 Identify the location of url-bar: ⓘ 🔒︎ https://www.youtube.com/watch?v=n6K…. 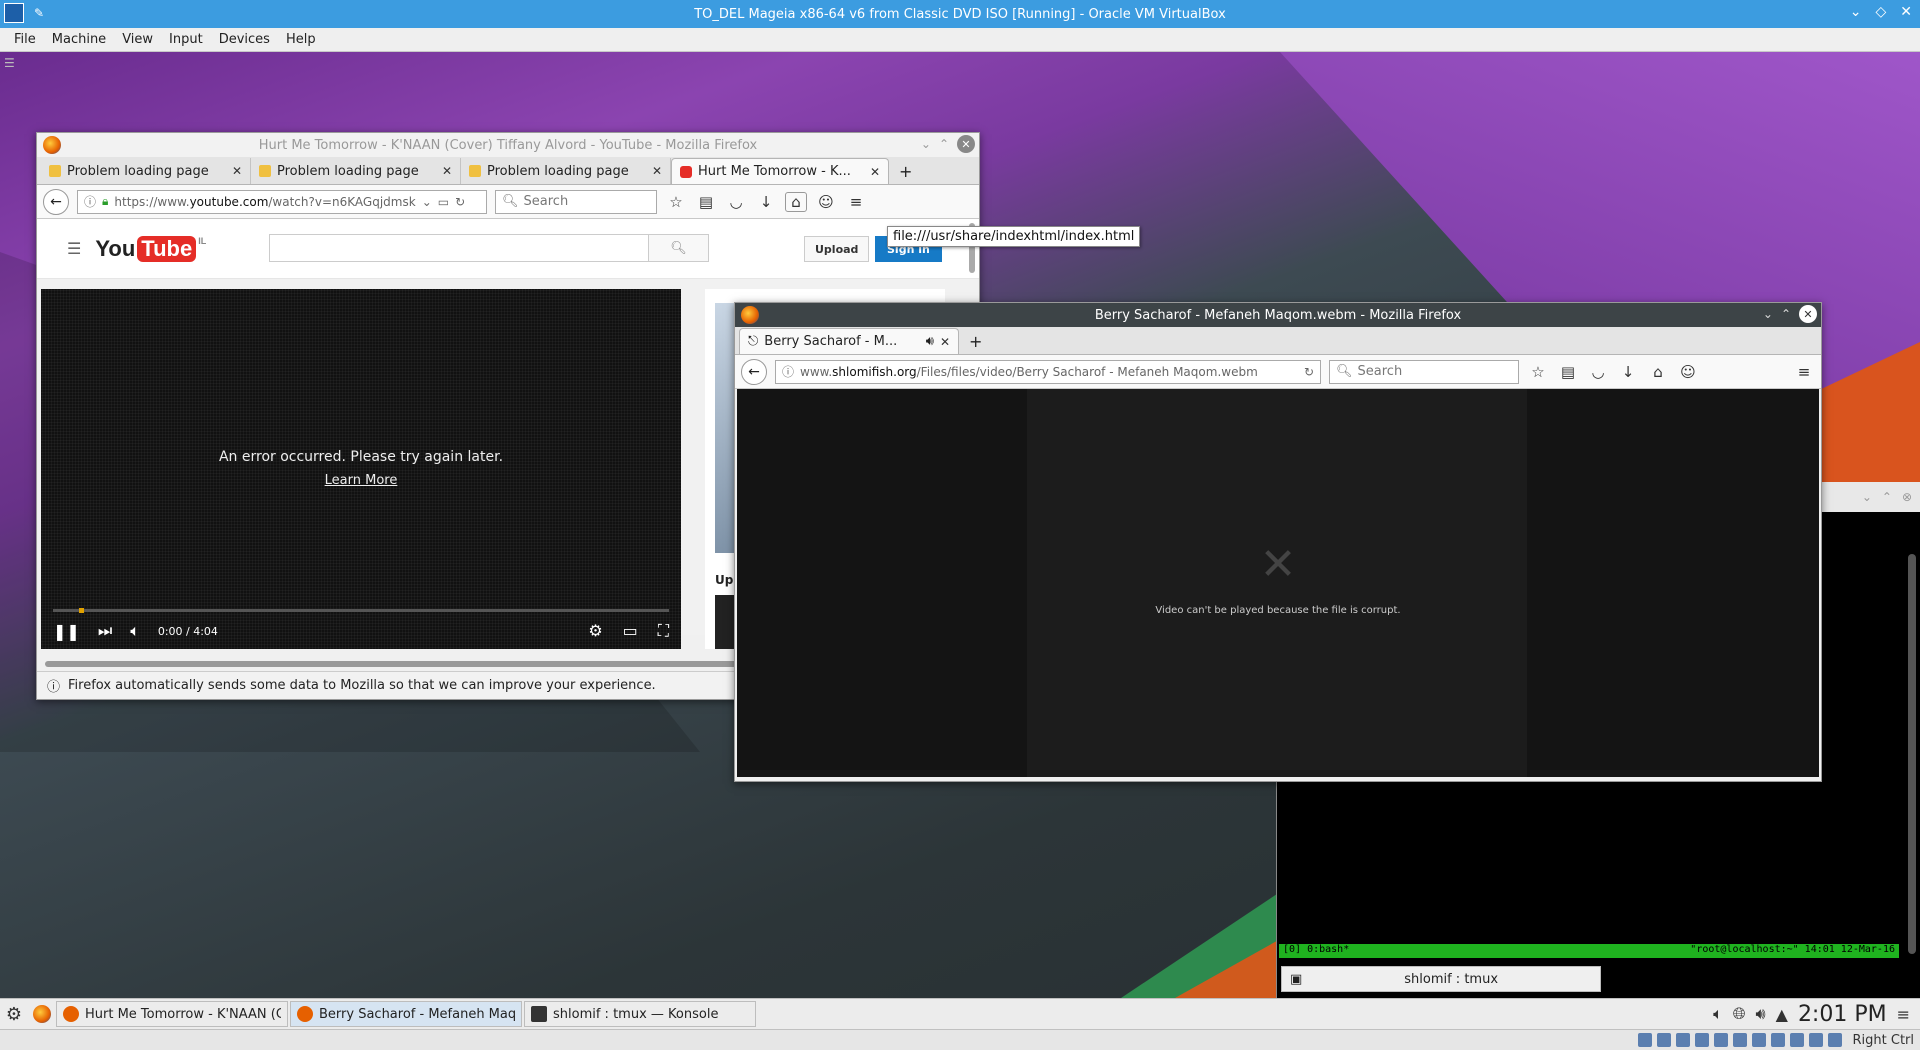
(282, 201).